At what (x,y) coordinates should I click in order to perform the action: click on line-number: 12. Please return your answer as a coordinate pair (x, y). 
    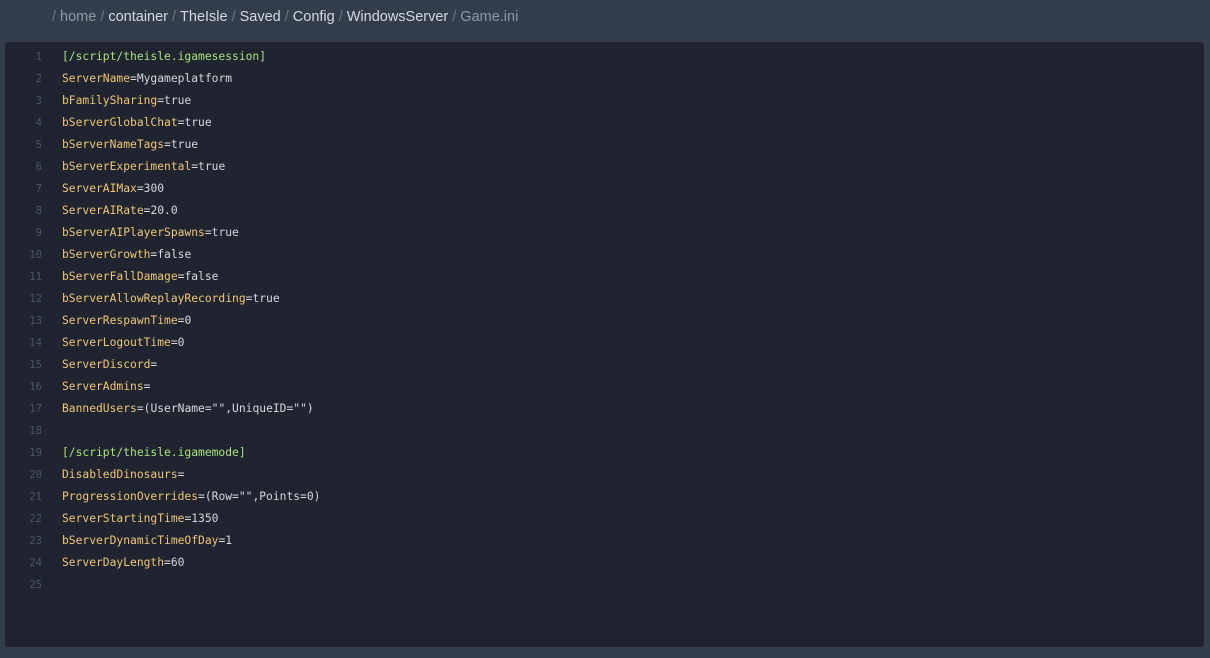
    Looking at the image, I should click on (35, 299).